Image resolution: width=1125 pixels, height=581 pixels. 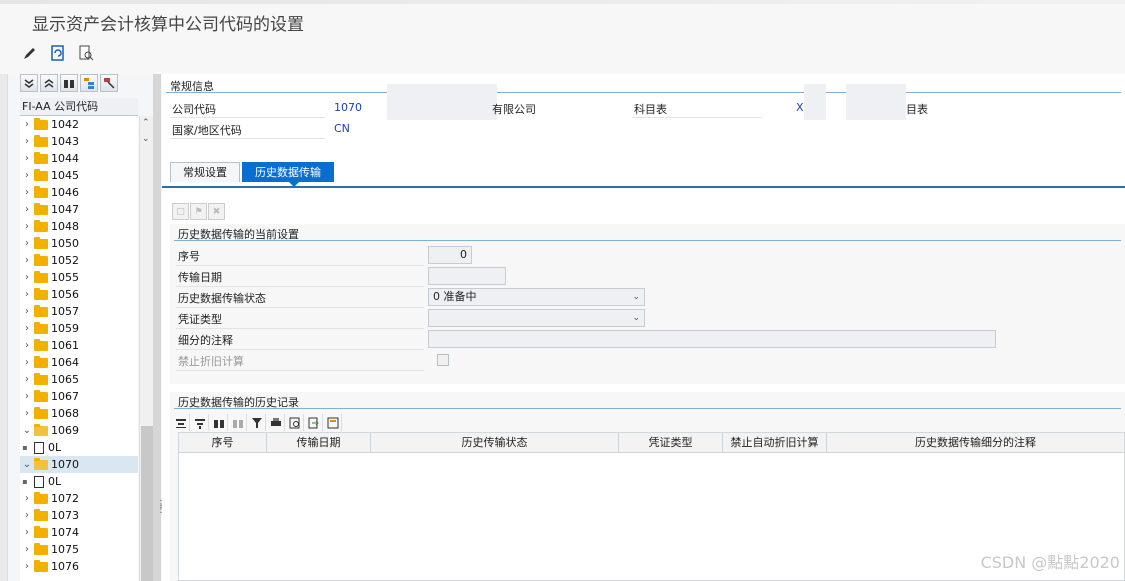 I want to click on tree-node-1055: › 1055, so click(x=79, y=277).